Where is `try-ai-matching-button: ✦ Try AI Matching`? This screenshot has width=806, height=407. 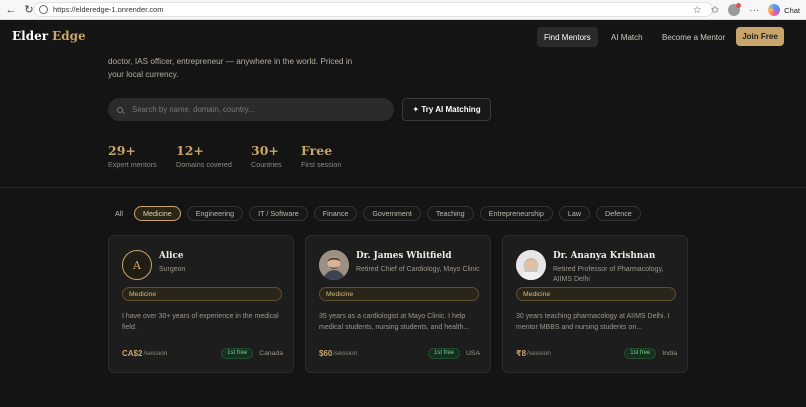
try-ai-matching-button: ✦ Try AI Matching is located at coordinates (446, 109).